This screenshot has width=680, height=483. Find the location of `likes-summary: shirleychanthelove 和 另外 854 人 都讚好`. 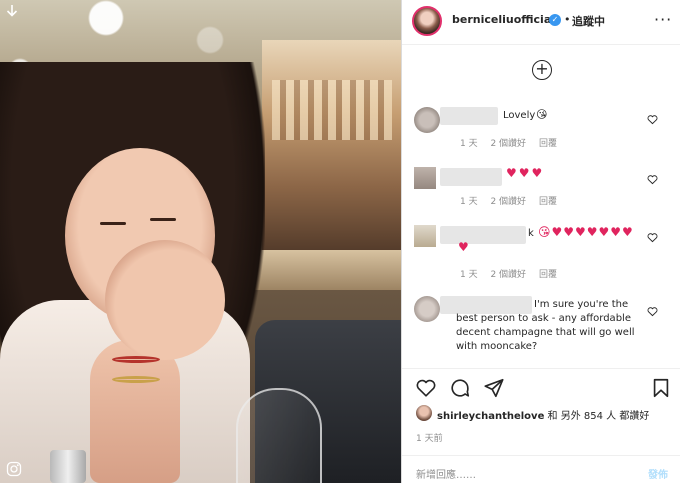

likes-summary: shirleychanthelove 和 另外 854 人 都讚好 is located at coordinates (543, 414).